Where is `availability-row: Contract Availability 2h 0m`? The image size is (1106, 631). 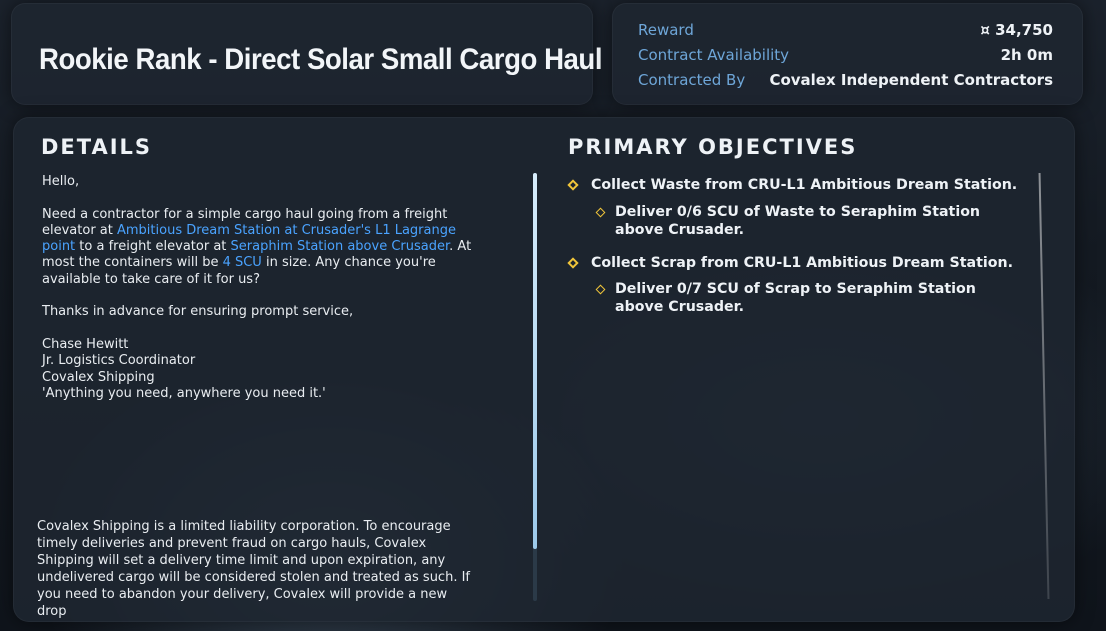
availability-row: Contract Availability 2h 0m is located at coordinates (845, 56).